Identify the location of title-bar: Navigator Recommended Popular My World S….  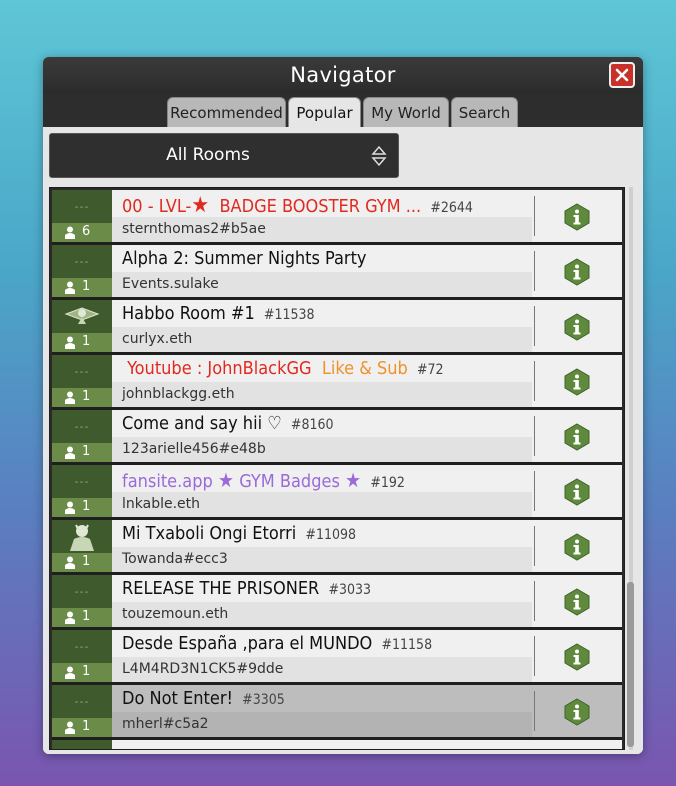
(343, 92).